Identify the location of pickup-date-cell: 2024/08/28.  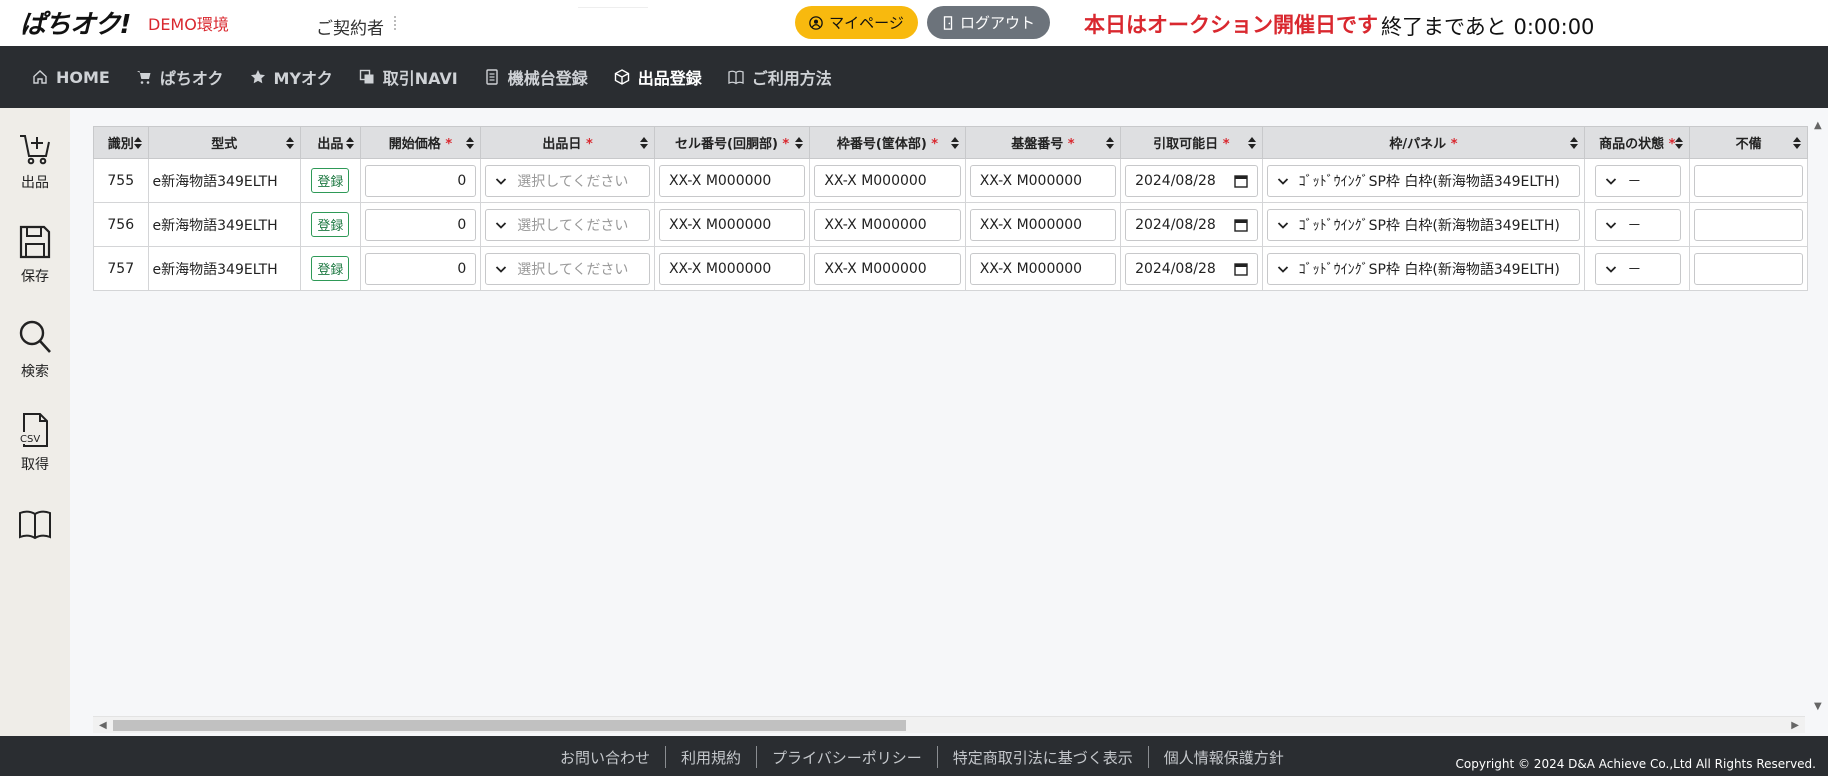
(1191, 224).